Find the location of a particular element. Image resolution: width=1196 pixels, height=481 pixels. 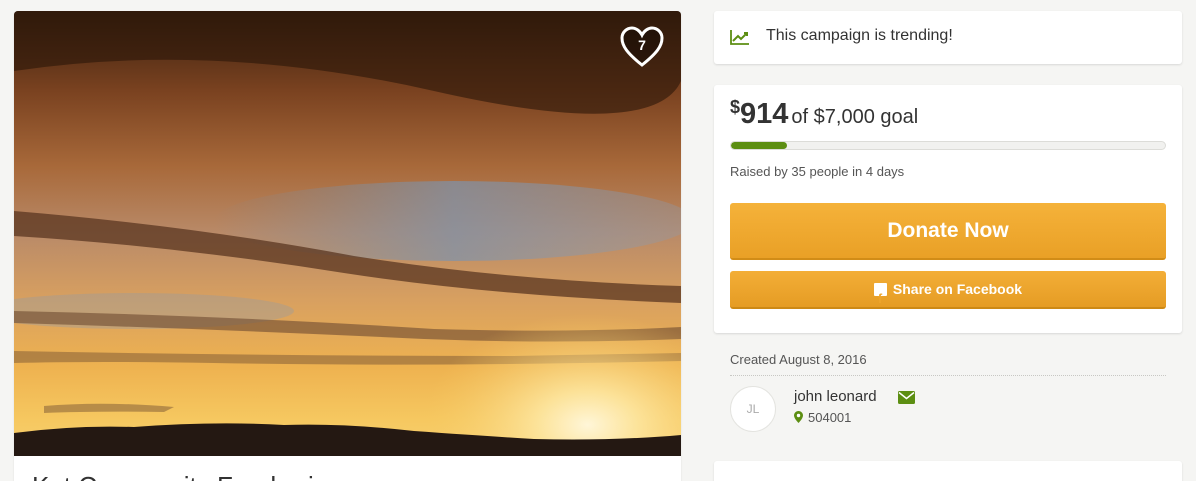

progress-fill is located at coordinates (759, 145).